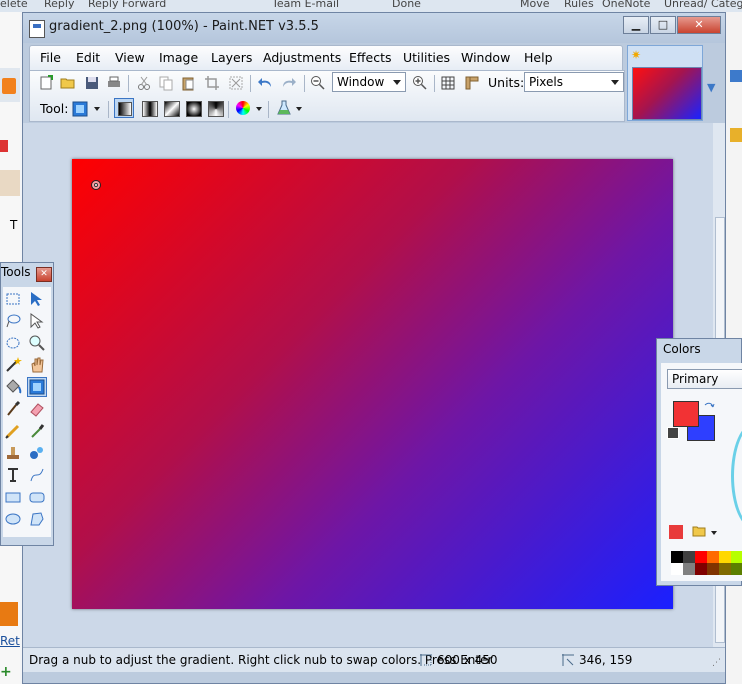 The height and width of the screenshot is (684, 742). What do you see at coordinates (13, 519) in the screenshot?
I see `ellipse-icon` at bounding box center [13, 519].